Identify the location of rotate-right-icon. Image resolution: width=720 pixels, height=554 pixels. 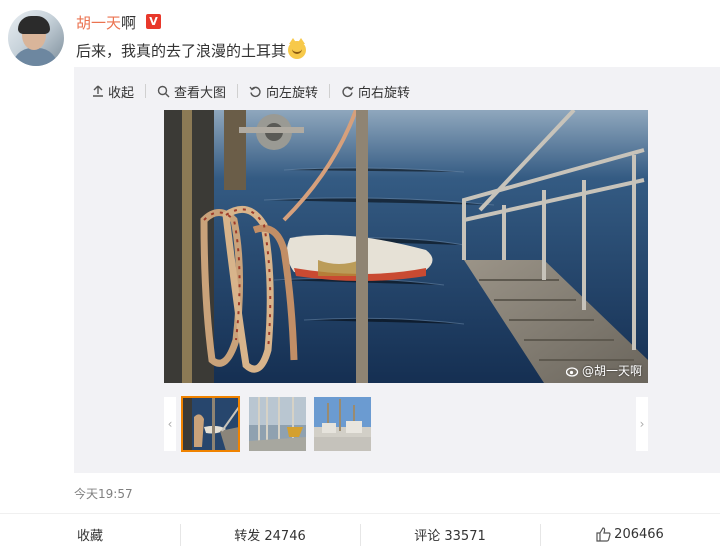
(348, 91).